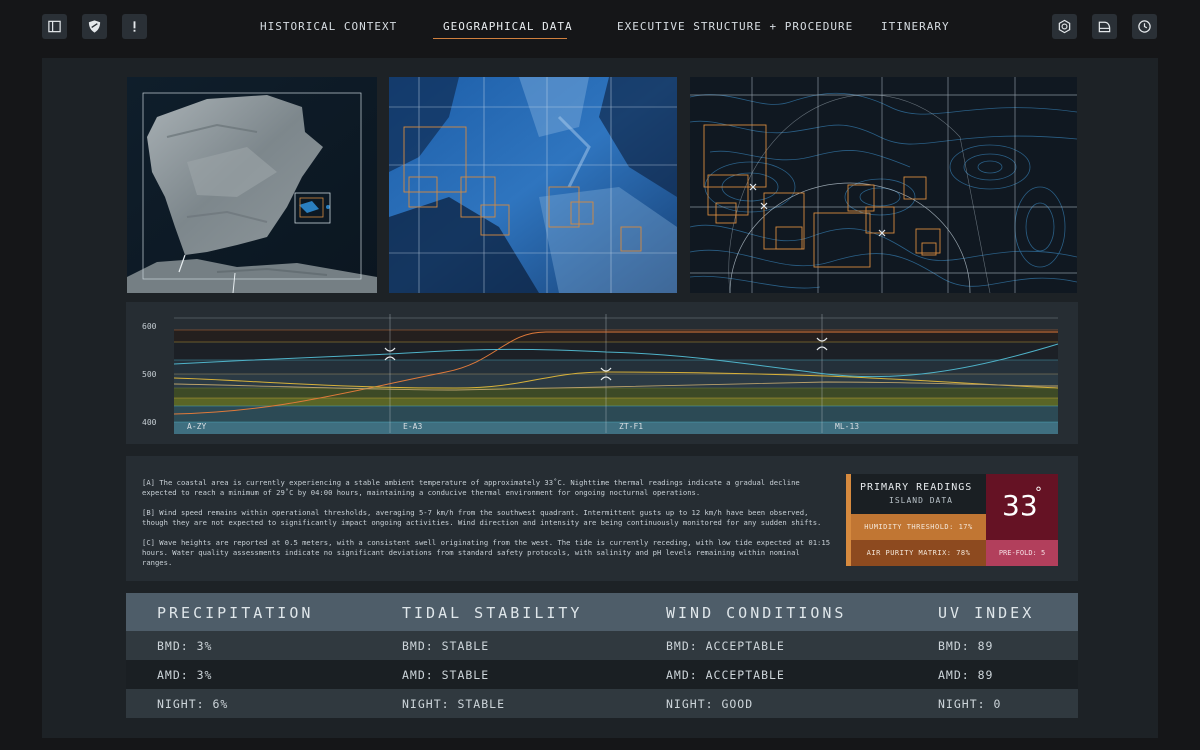 The image size is (1200, 750). Describe the element at coordinates (847, 426) in the screenshot. I see `x-marker-label: ML-13` at that location.